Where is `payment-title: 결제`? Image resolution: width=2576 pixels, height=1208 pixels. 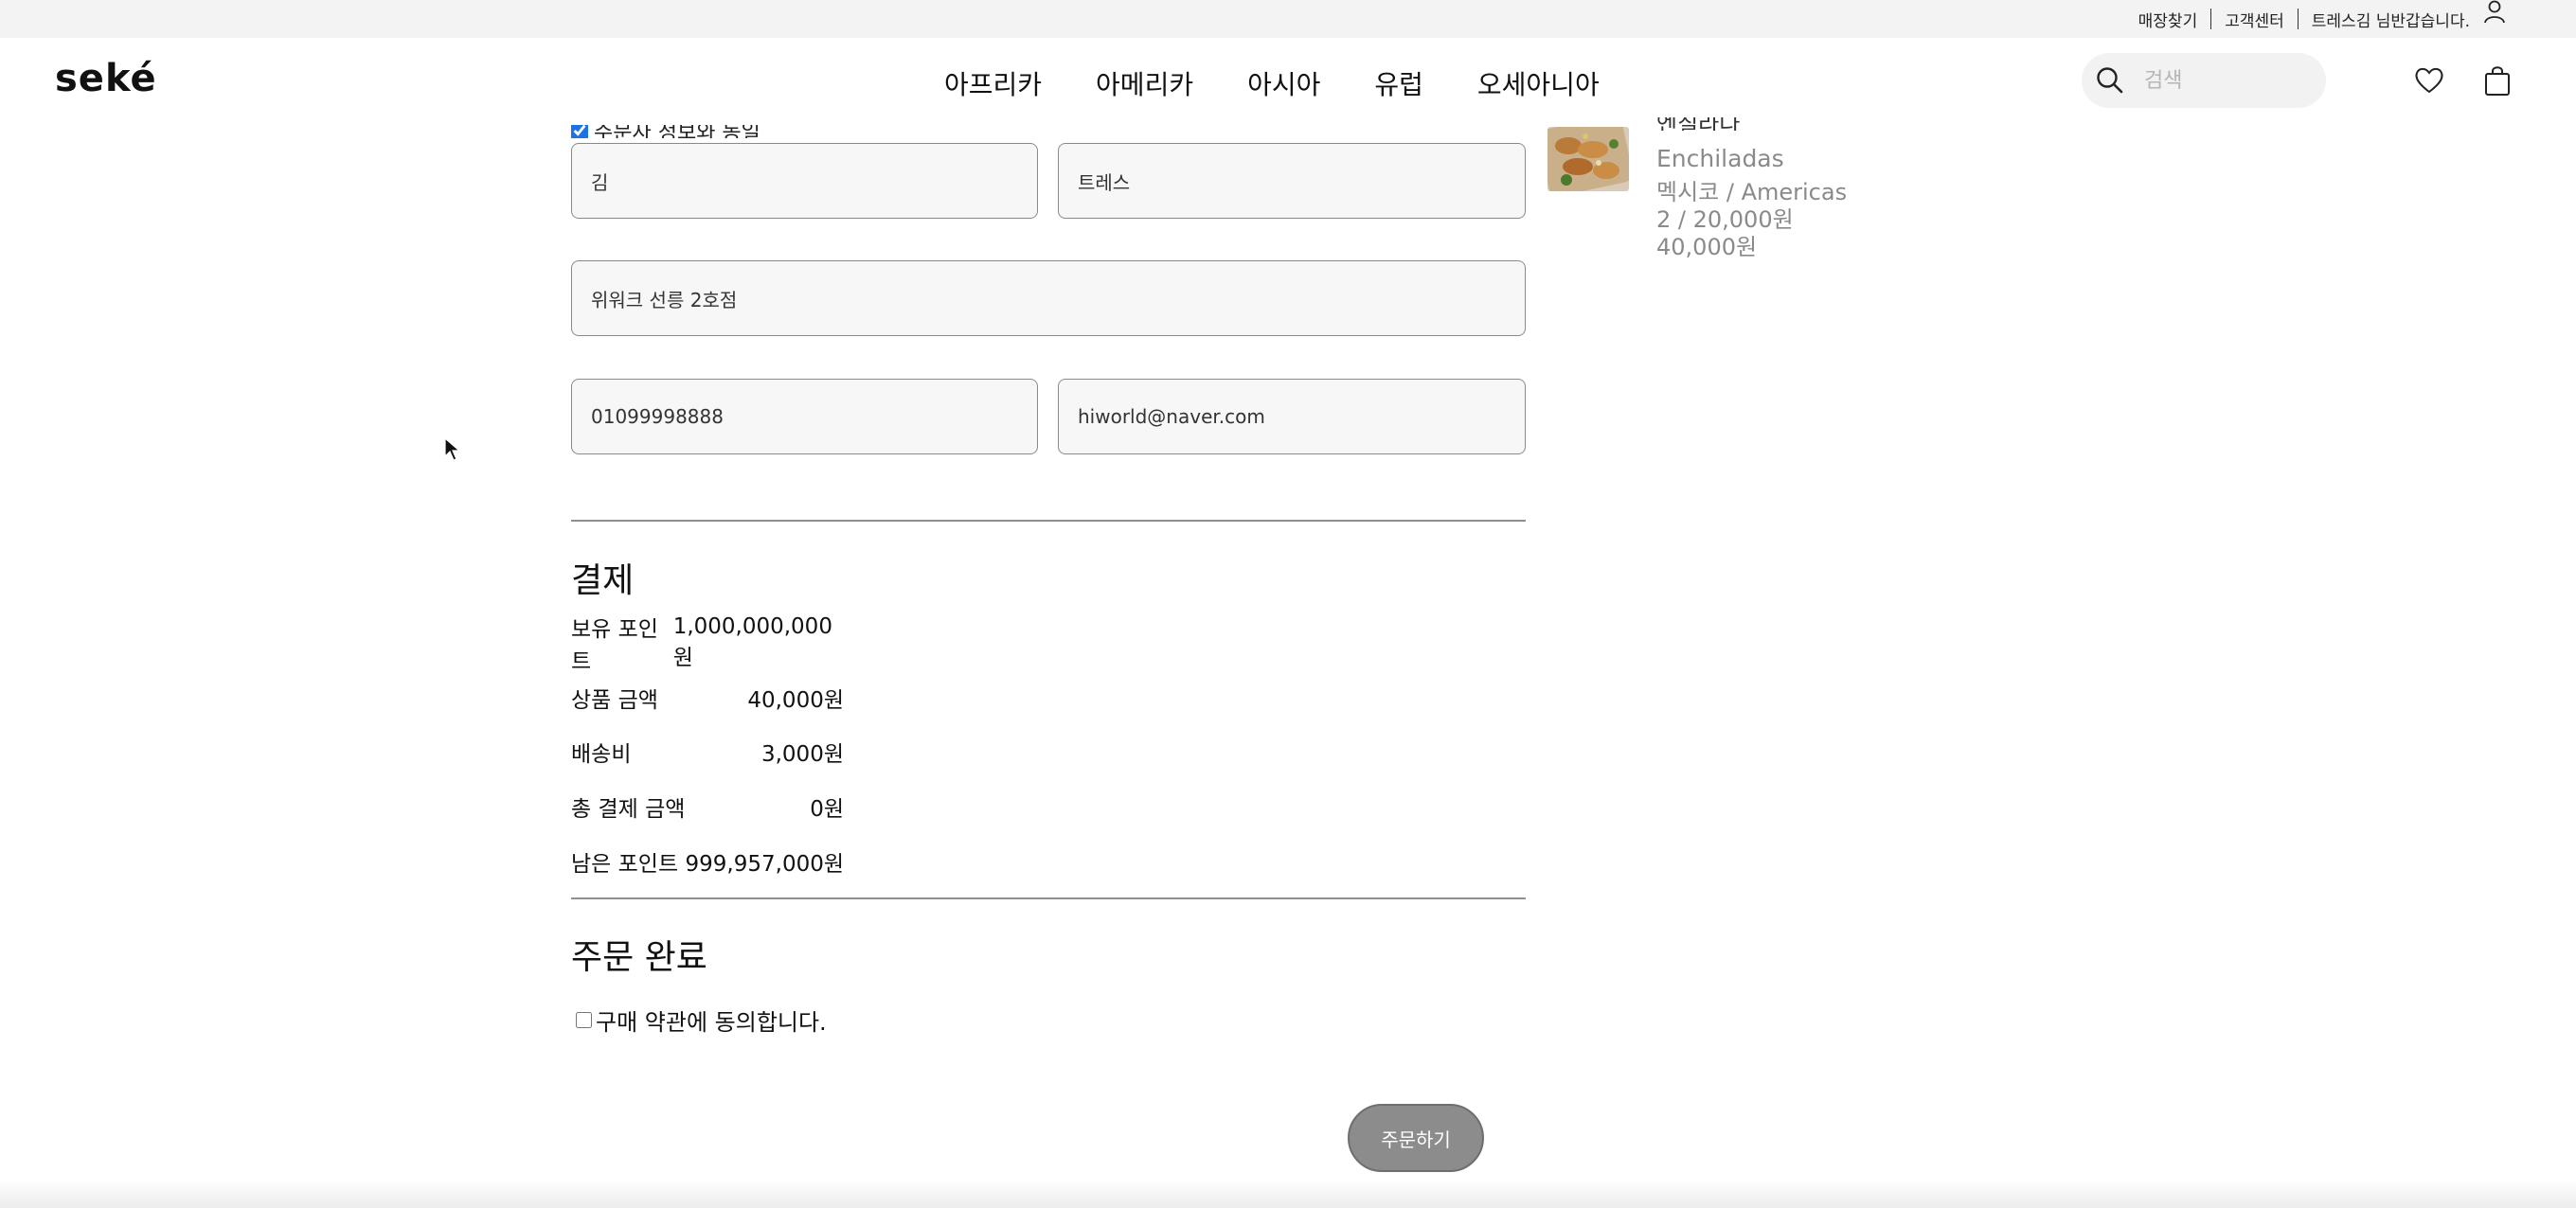 payment-title: 결제 is located at coordinates (603, 580).